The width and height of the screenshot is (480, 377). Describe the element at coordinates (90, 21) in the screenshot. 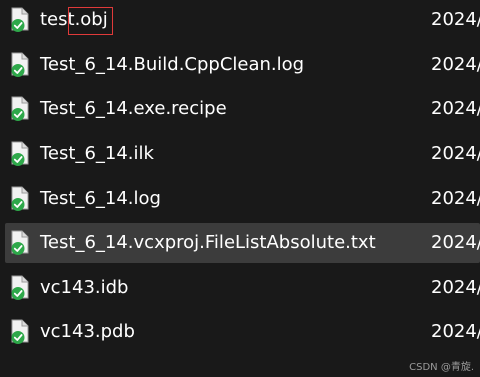

I see `annotation-highlight-box` at that location.